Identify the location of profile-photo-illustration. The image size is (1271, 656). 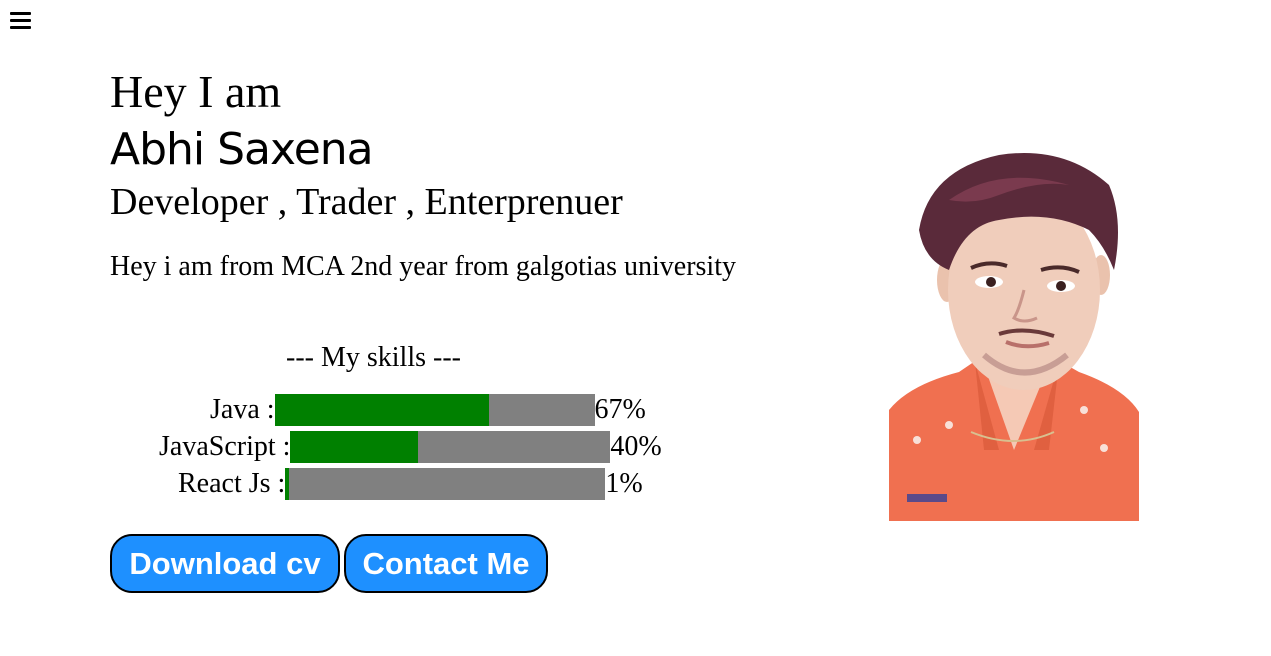
(1014, 337).